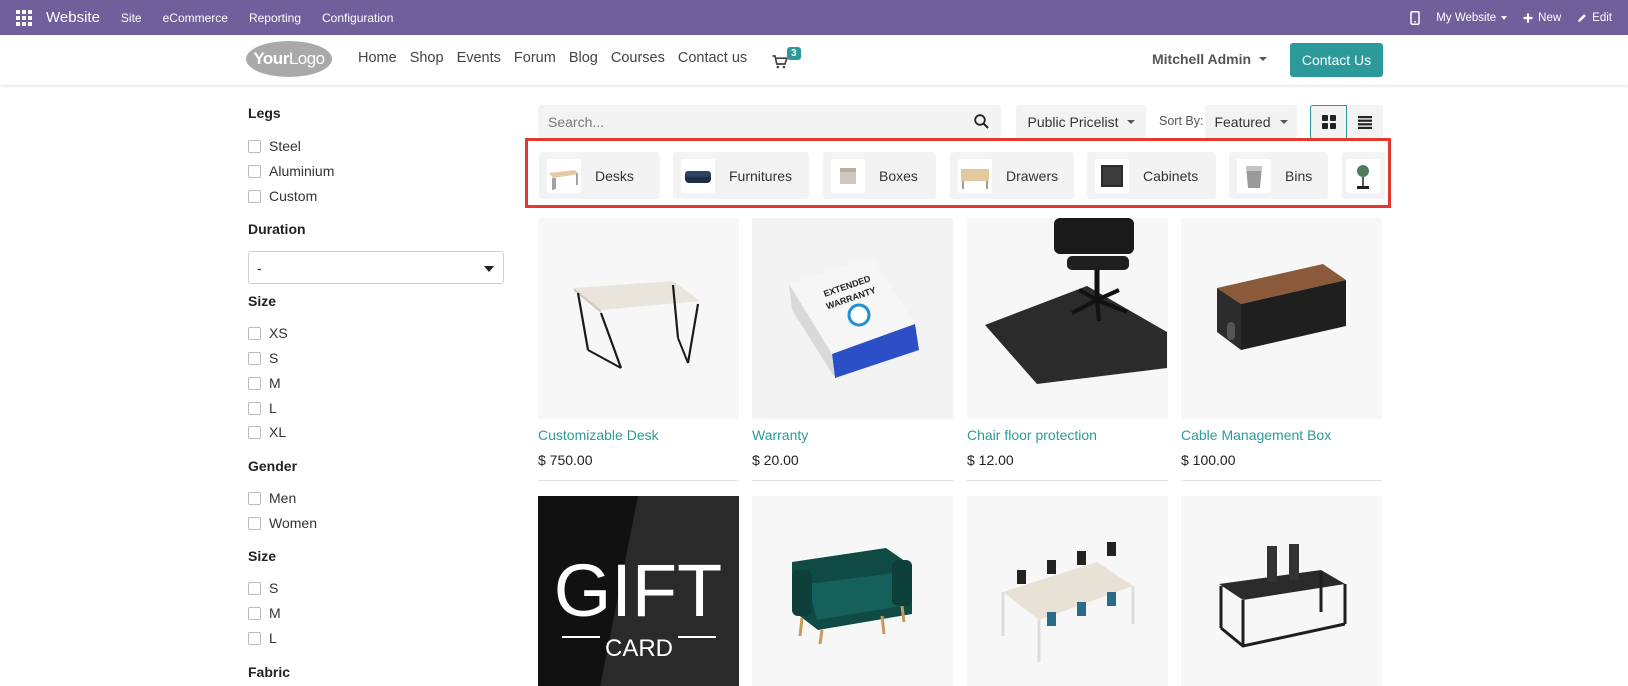 The image size is (1628, 686). I want to click on user-menu: Mitchell Admin, so click(1210, 59).